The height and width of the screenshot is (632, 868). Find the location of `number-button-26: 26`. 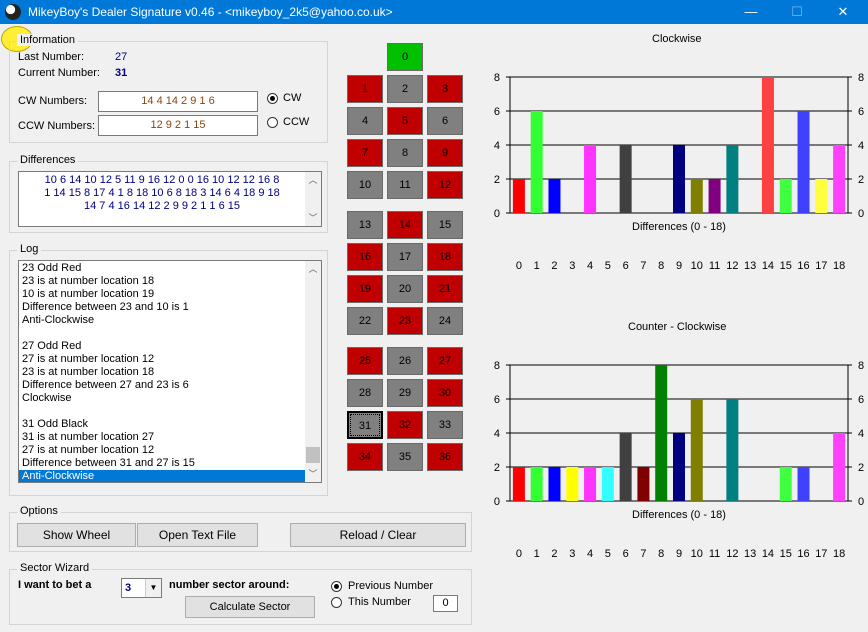

number-button-26: 26 is located at coordinates (405, 361).